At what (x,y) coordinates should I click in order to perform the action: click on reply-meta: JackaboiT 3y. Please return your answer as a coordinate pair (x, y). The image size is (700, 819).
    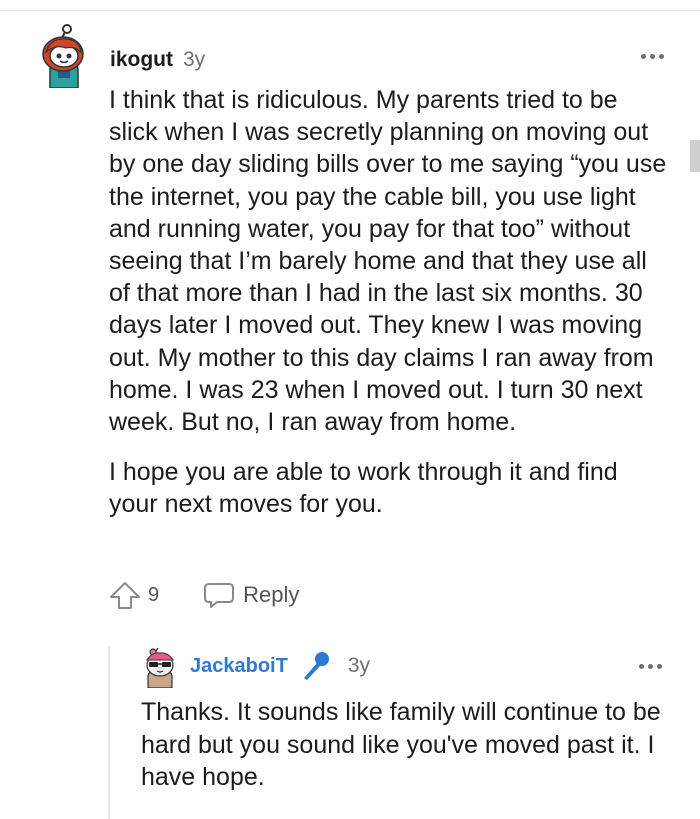
    Looking at the image, I should click on (280, 666).